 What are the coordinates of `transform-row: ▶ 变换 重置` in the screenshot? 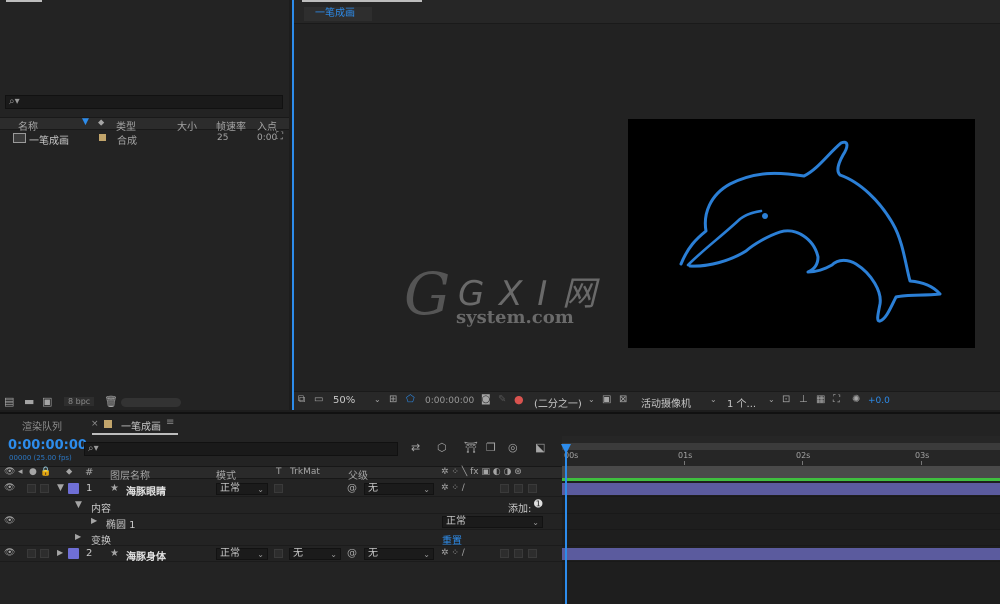 It's located at (281, 538).